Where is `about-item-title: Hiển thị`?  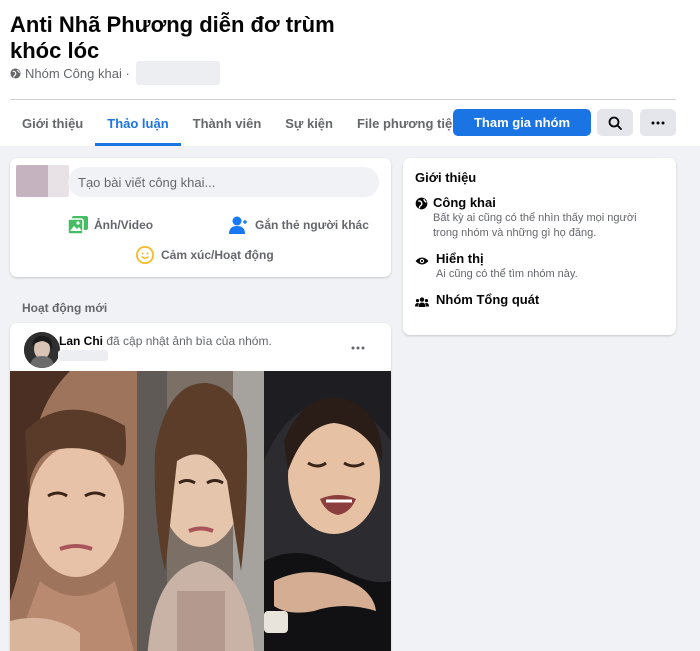
about-item-title: Hiển thị is located at coordinates (460, 258).